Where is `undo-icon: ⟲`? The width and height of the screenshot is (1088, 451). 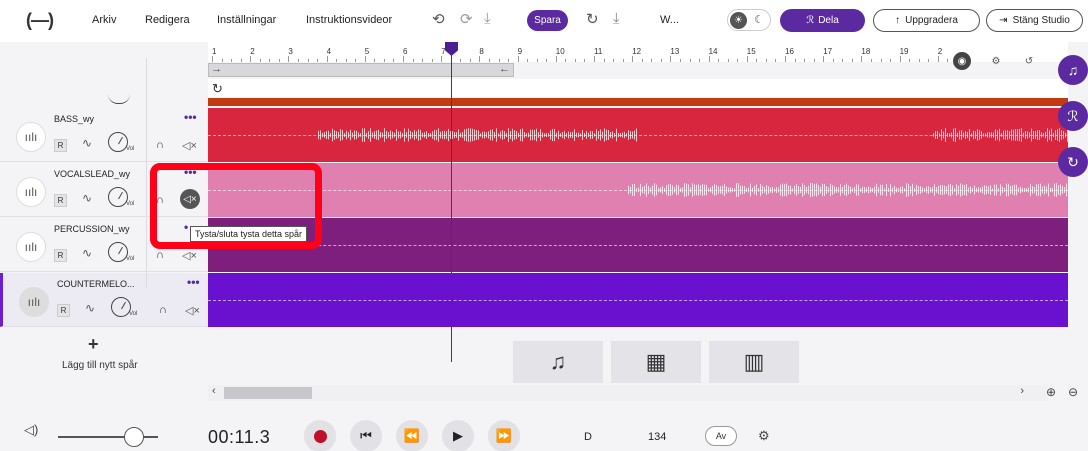 undo-icon: ⟲ is located at coordinates (438, 19).